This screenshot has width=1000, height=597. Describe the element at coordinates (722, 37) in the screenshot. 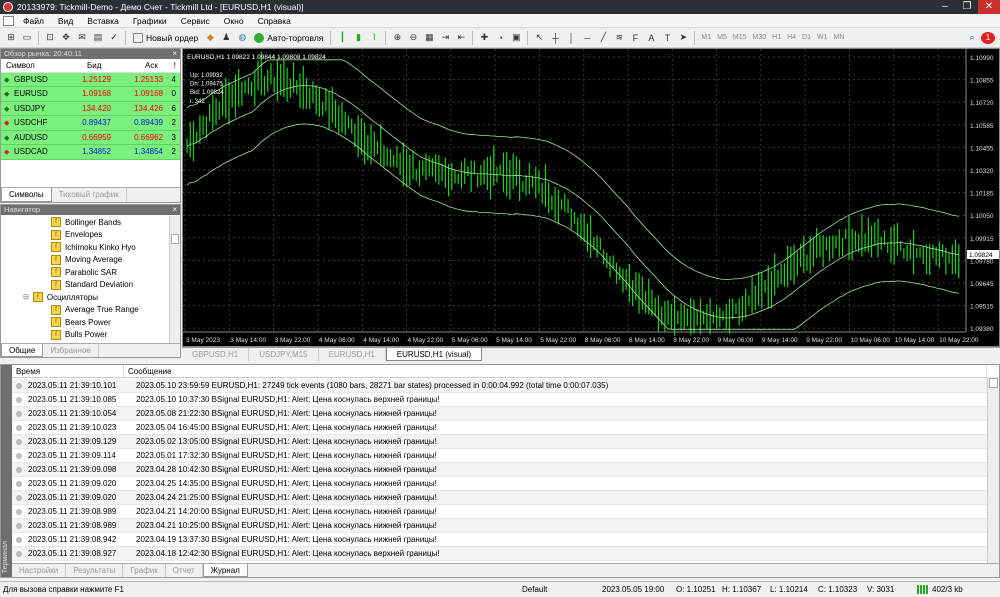

I see `tf-m5: M5` at that location.